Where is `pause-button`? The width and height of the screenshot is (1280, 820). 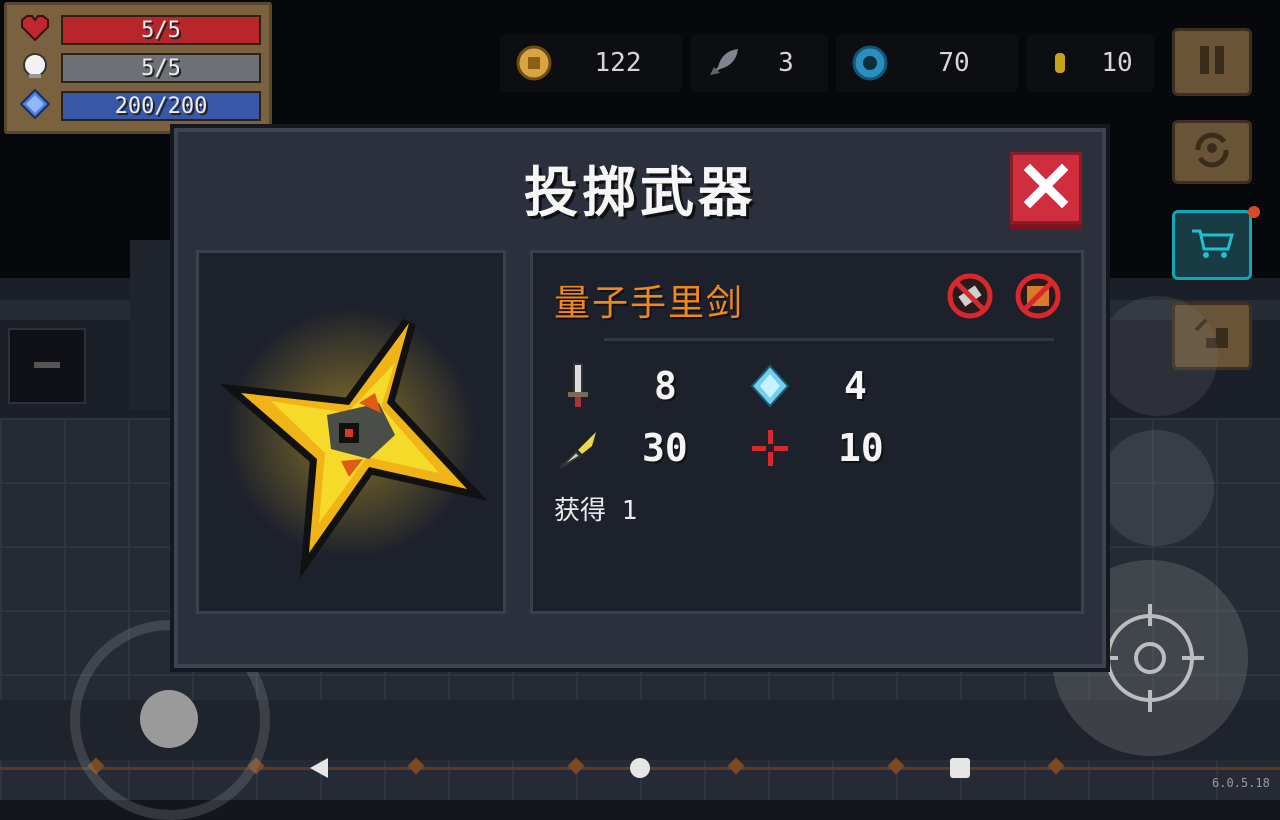 pause-button is located at coordinates (1212, 62).